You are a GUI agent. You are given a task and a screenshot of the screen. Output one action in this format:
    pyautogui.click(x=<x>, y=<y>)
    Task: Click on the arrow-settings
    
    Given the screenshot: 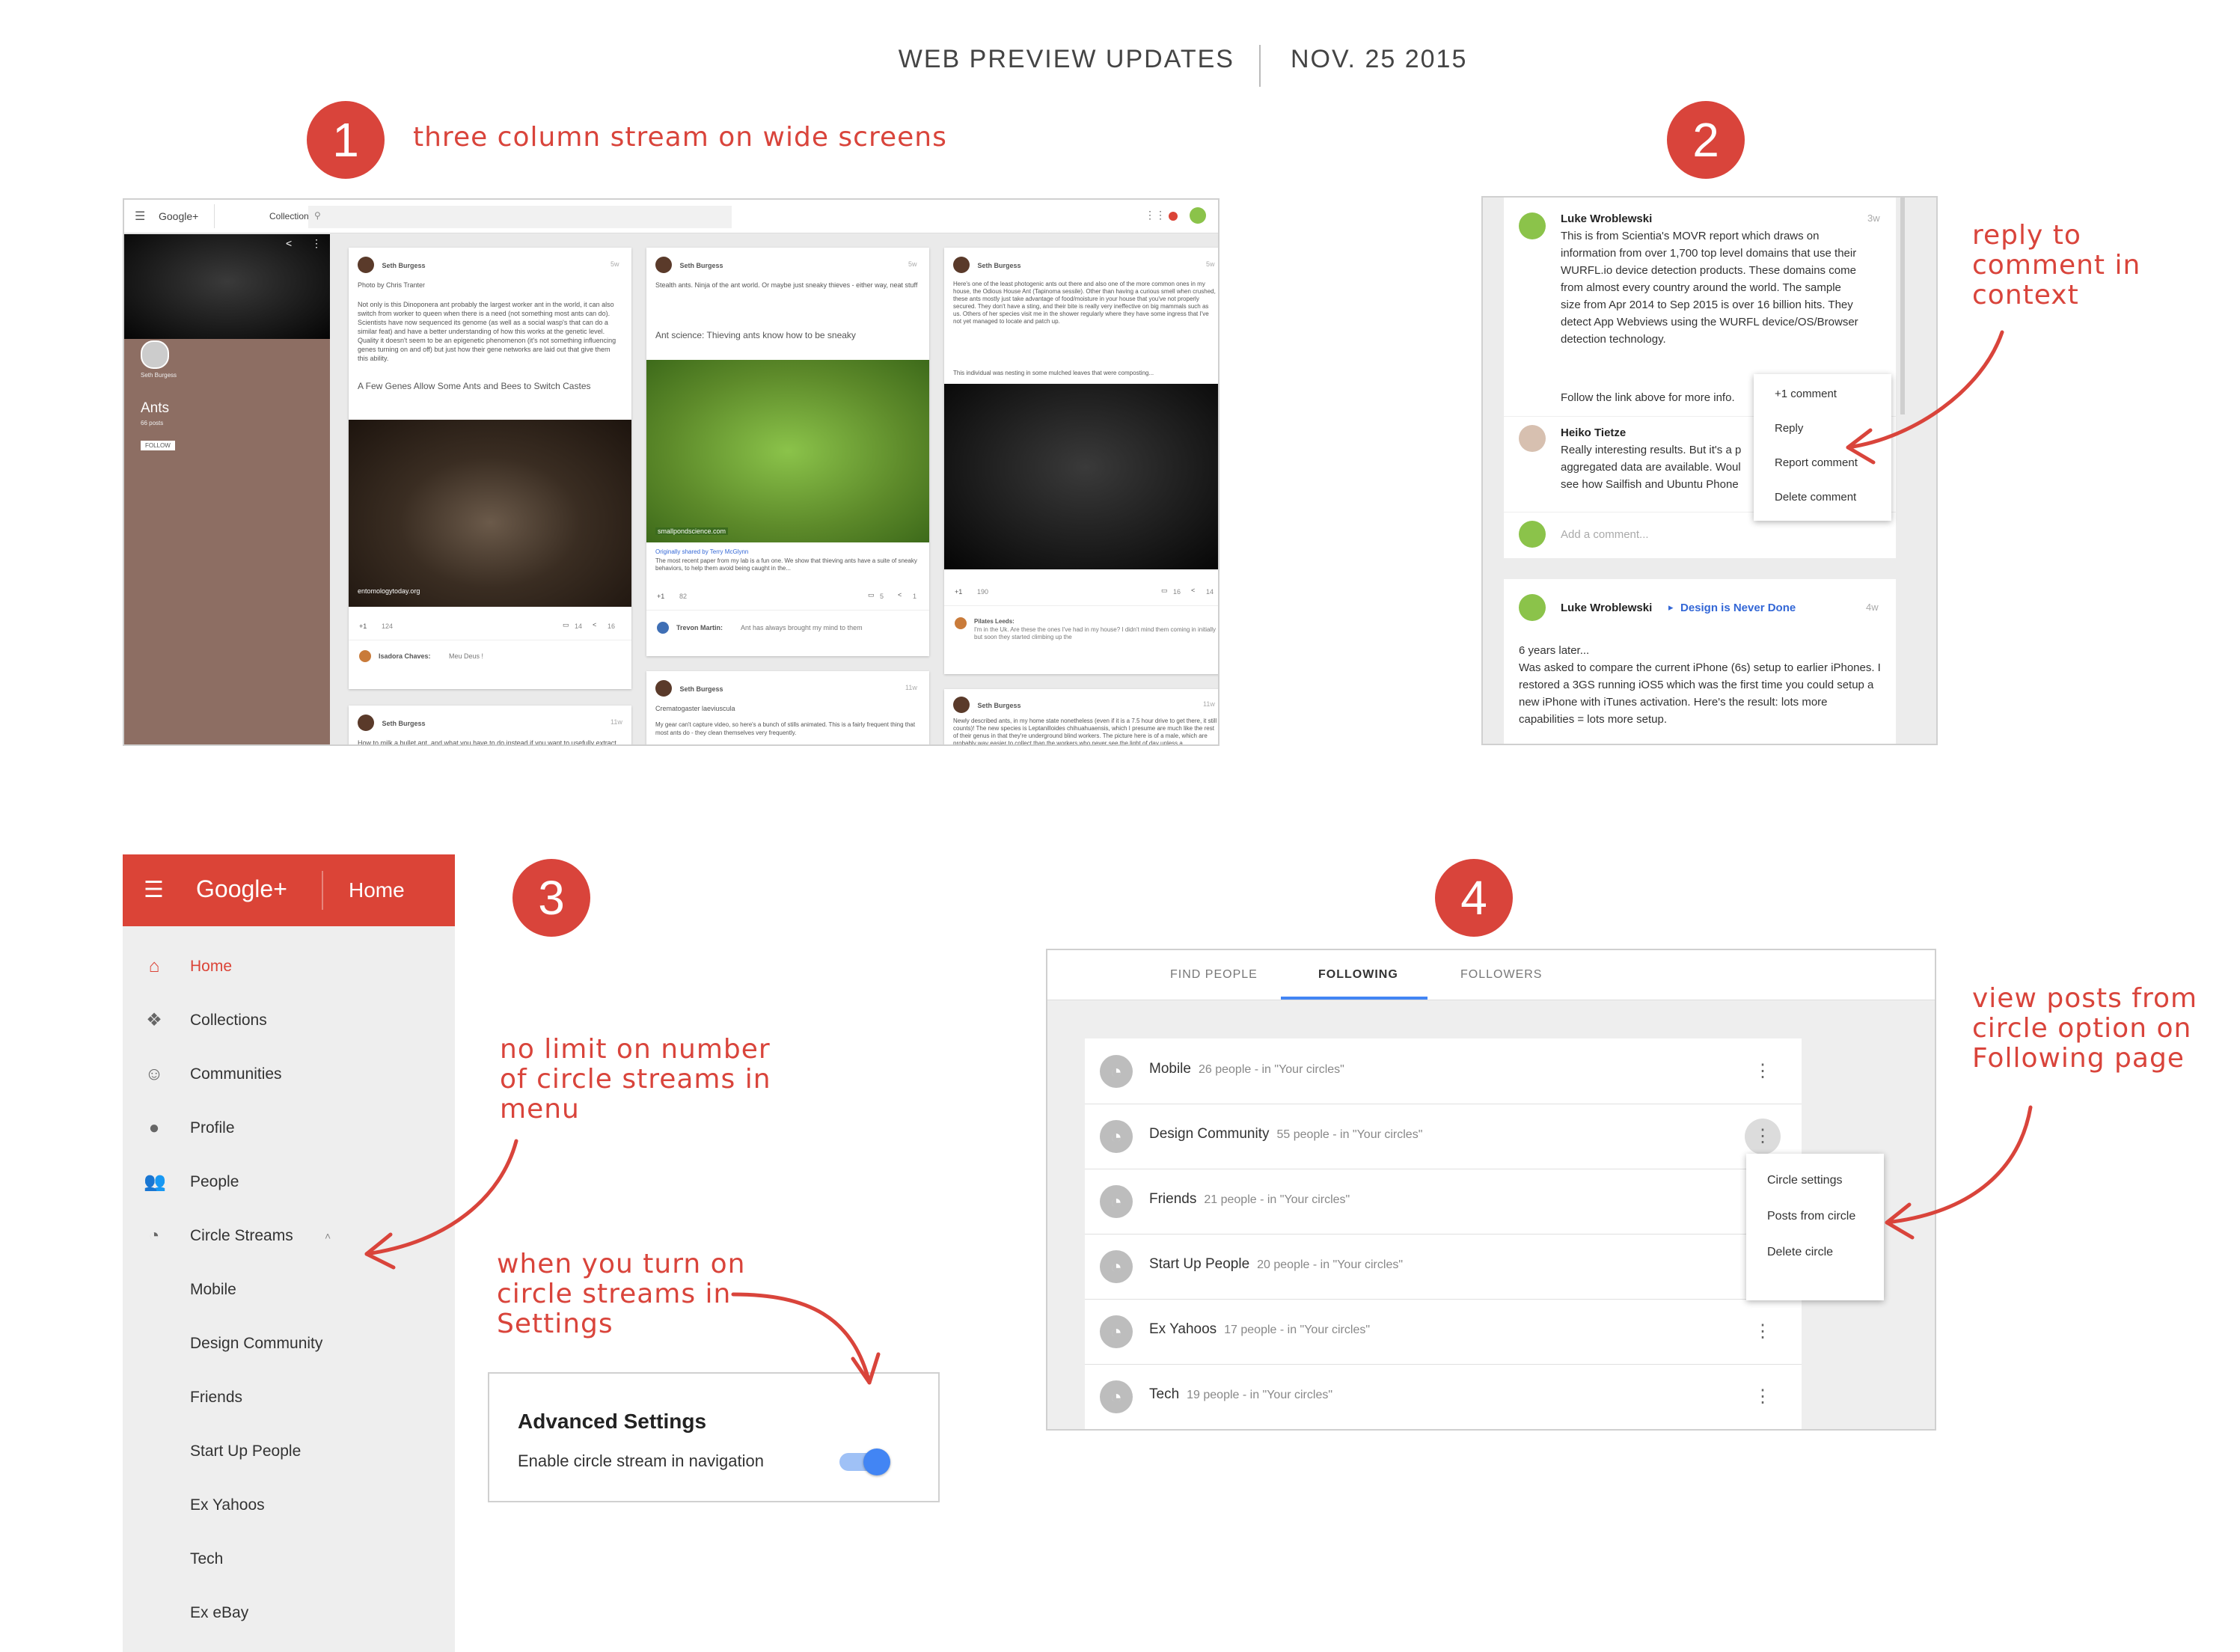 What is the action you would take?
    pyautogui.click(x=802, y=1338)
    